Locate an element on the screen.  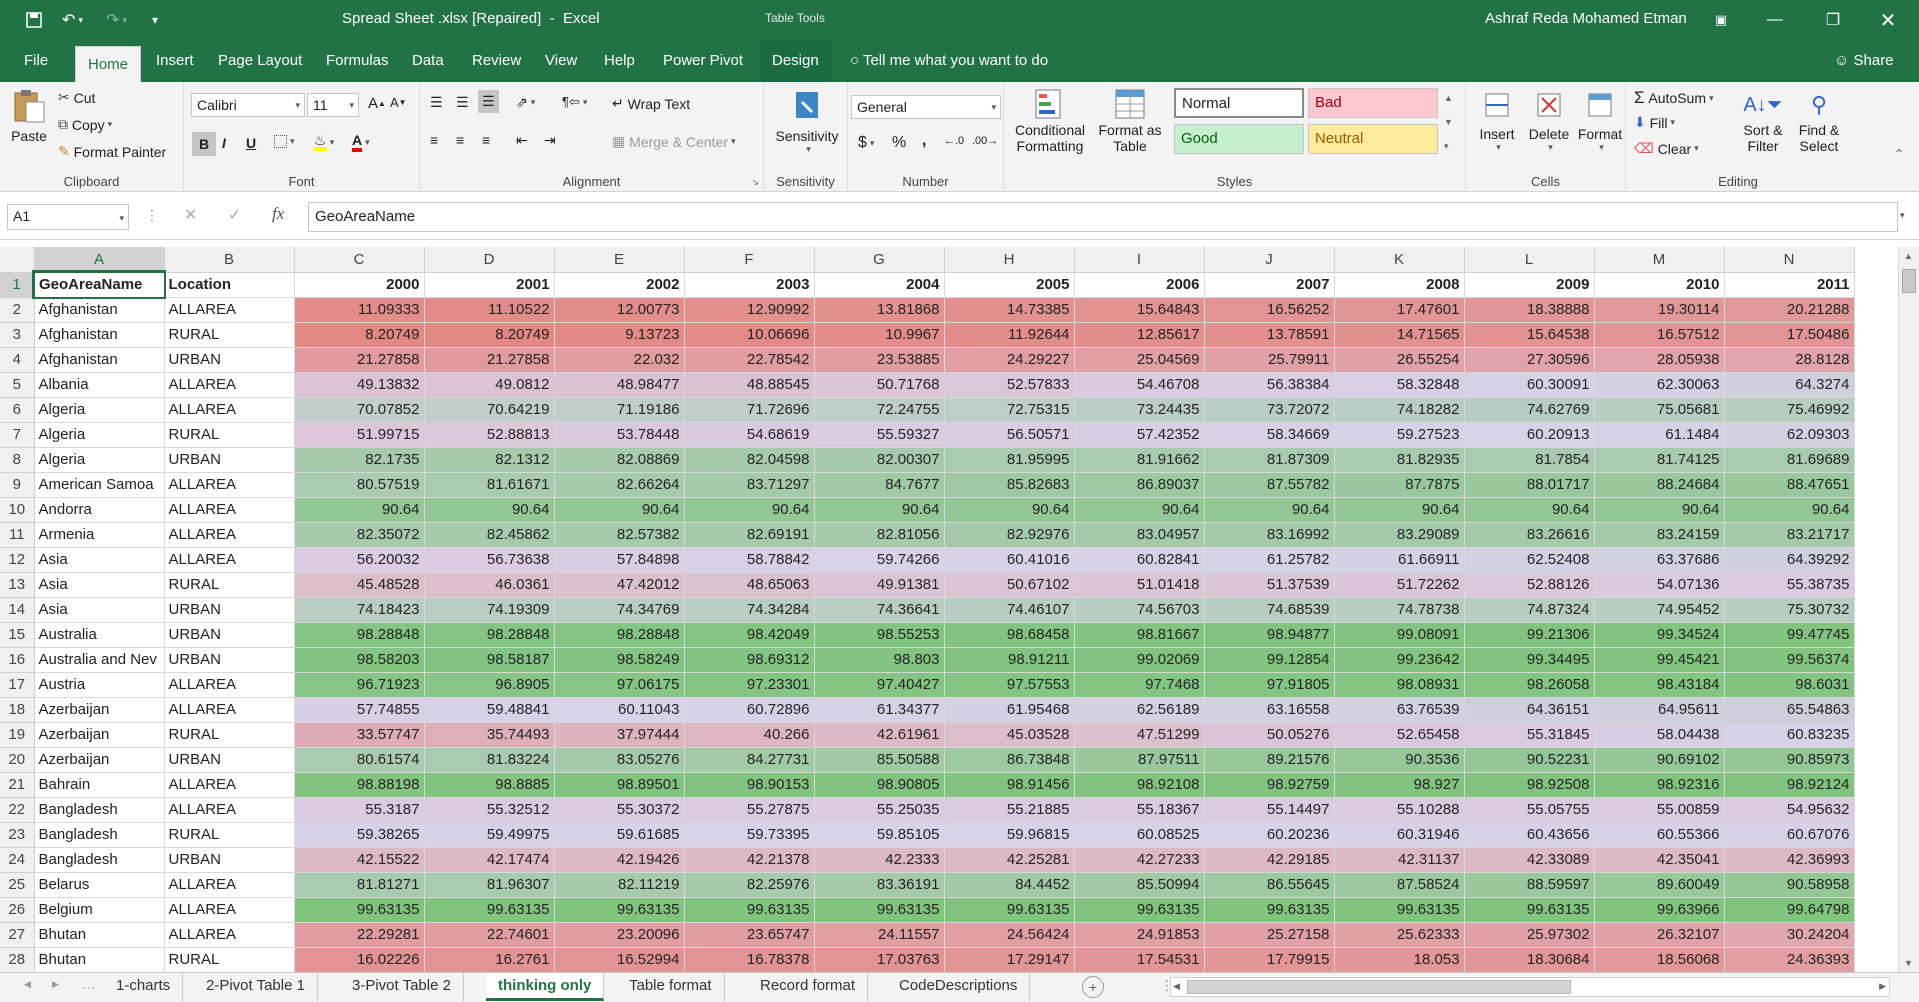
cell: 60.20236 is located at coordinates (1269, 835).